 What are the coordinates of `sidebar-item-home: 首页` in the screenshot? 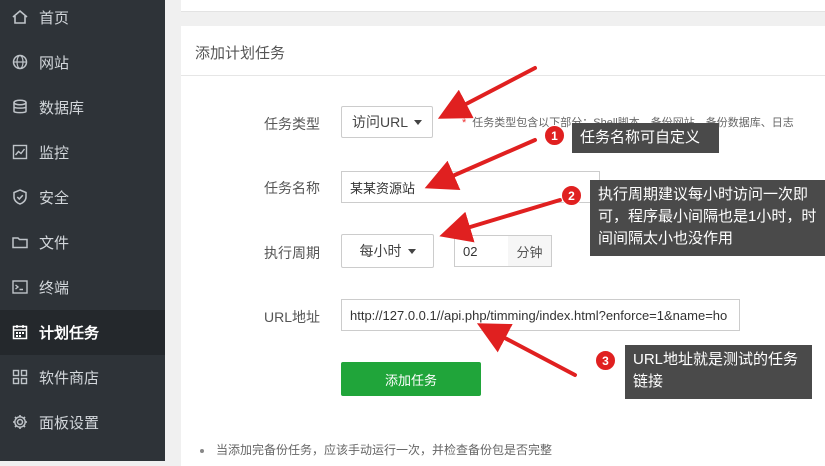 It's located at (82, 20).